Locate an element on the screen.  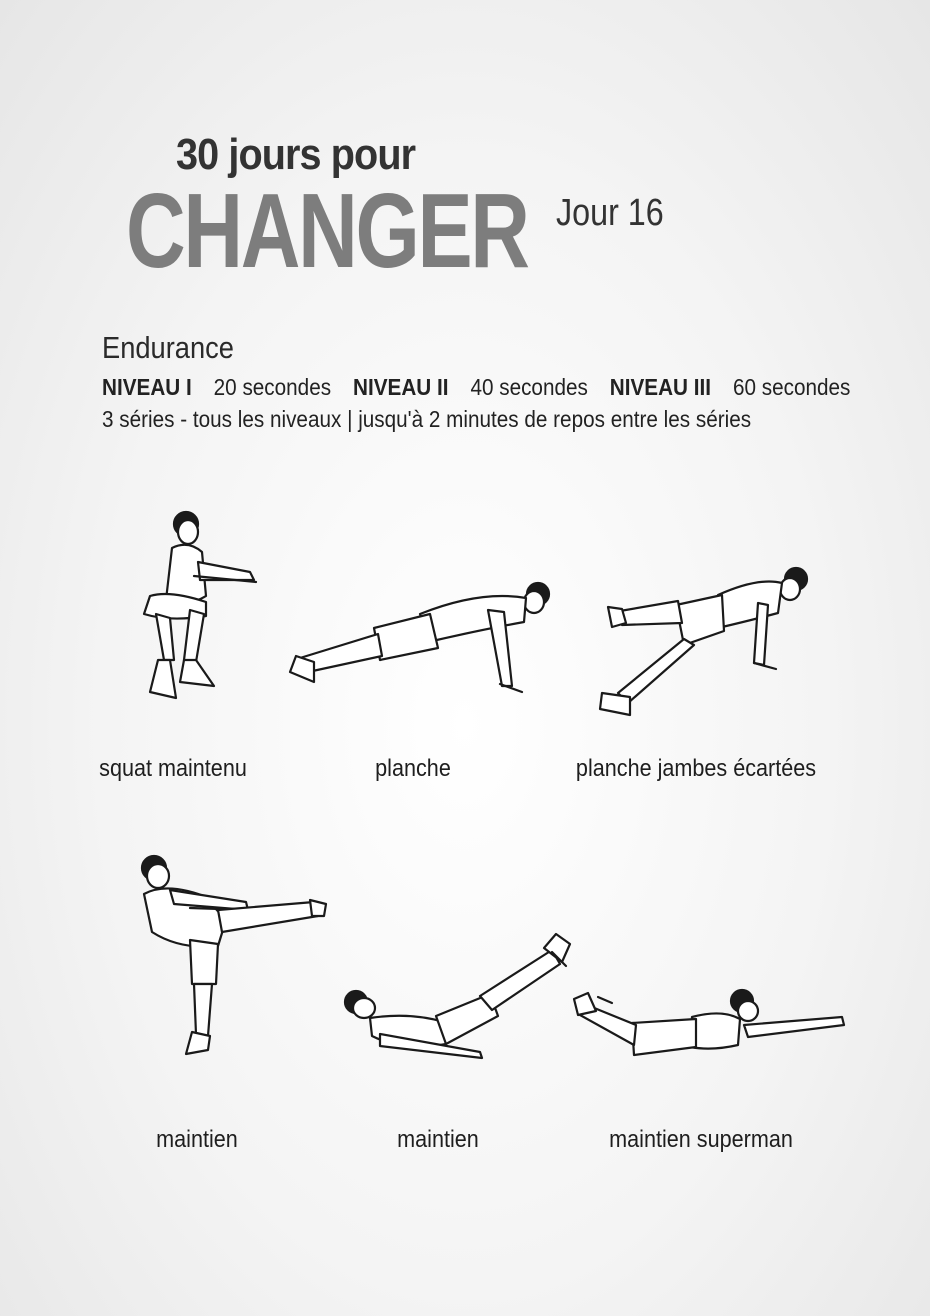
exercise-label-3: planche jambes écartées is located at coordinates (696, 768).